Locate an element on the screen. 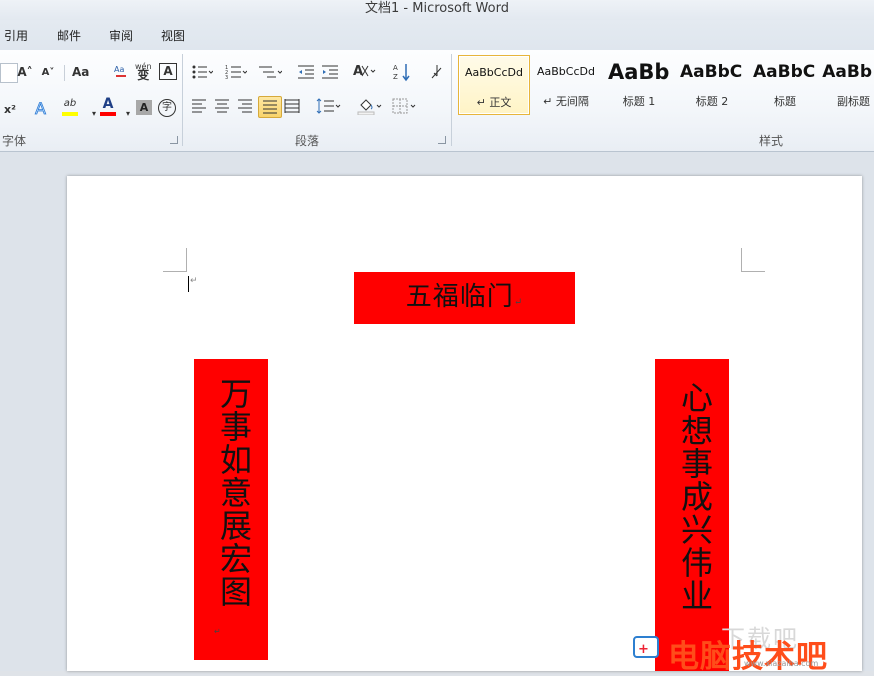  numbering-button: 123 is located at coordinates (236, 74).